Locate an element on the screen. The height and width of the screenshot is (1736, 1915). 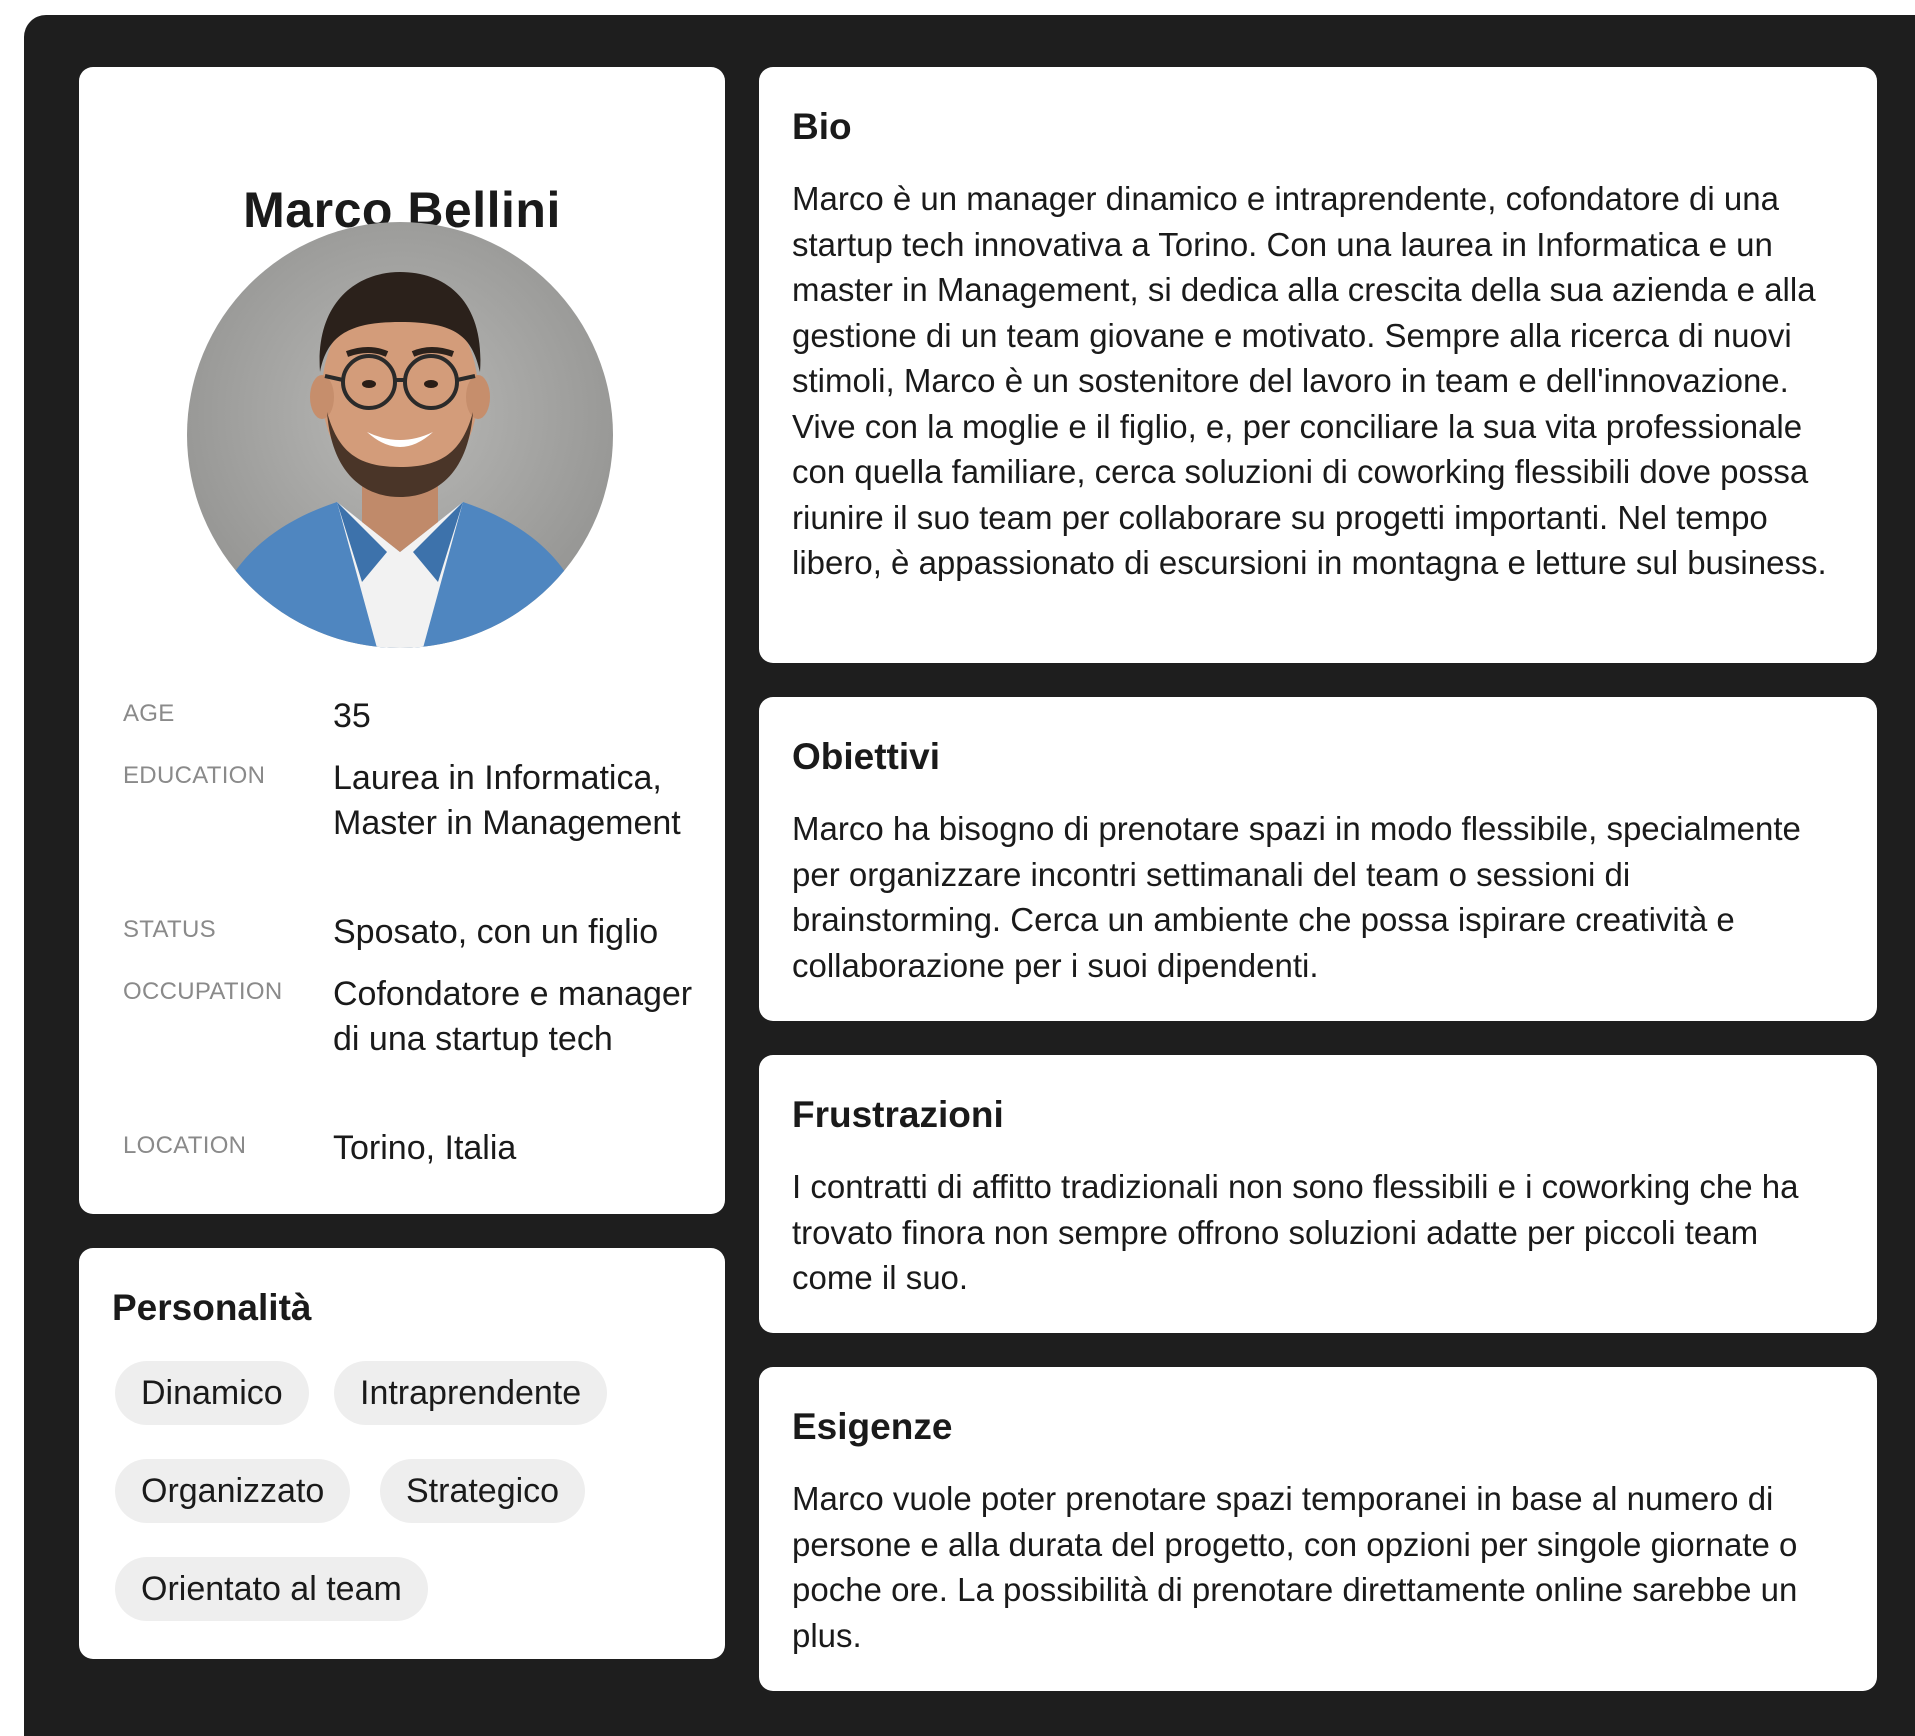
personality-tag: Intraprendente is located at coordinates (471, 1393).